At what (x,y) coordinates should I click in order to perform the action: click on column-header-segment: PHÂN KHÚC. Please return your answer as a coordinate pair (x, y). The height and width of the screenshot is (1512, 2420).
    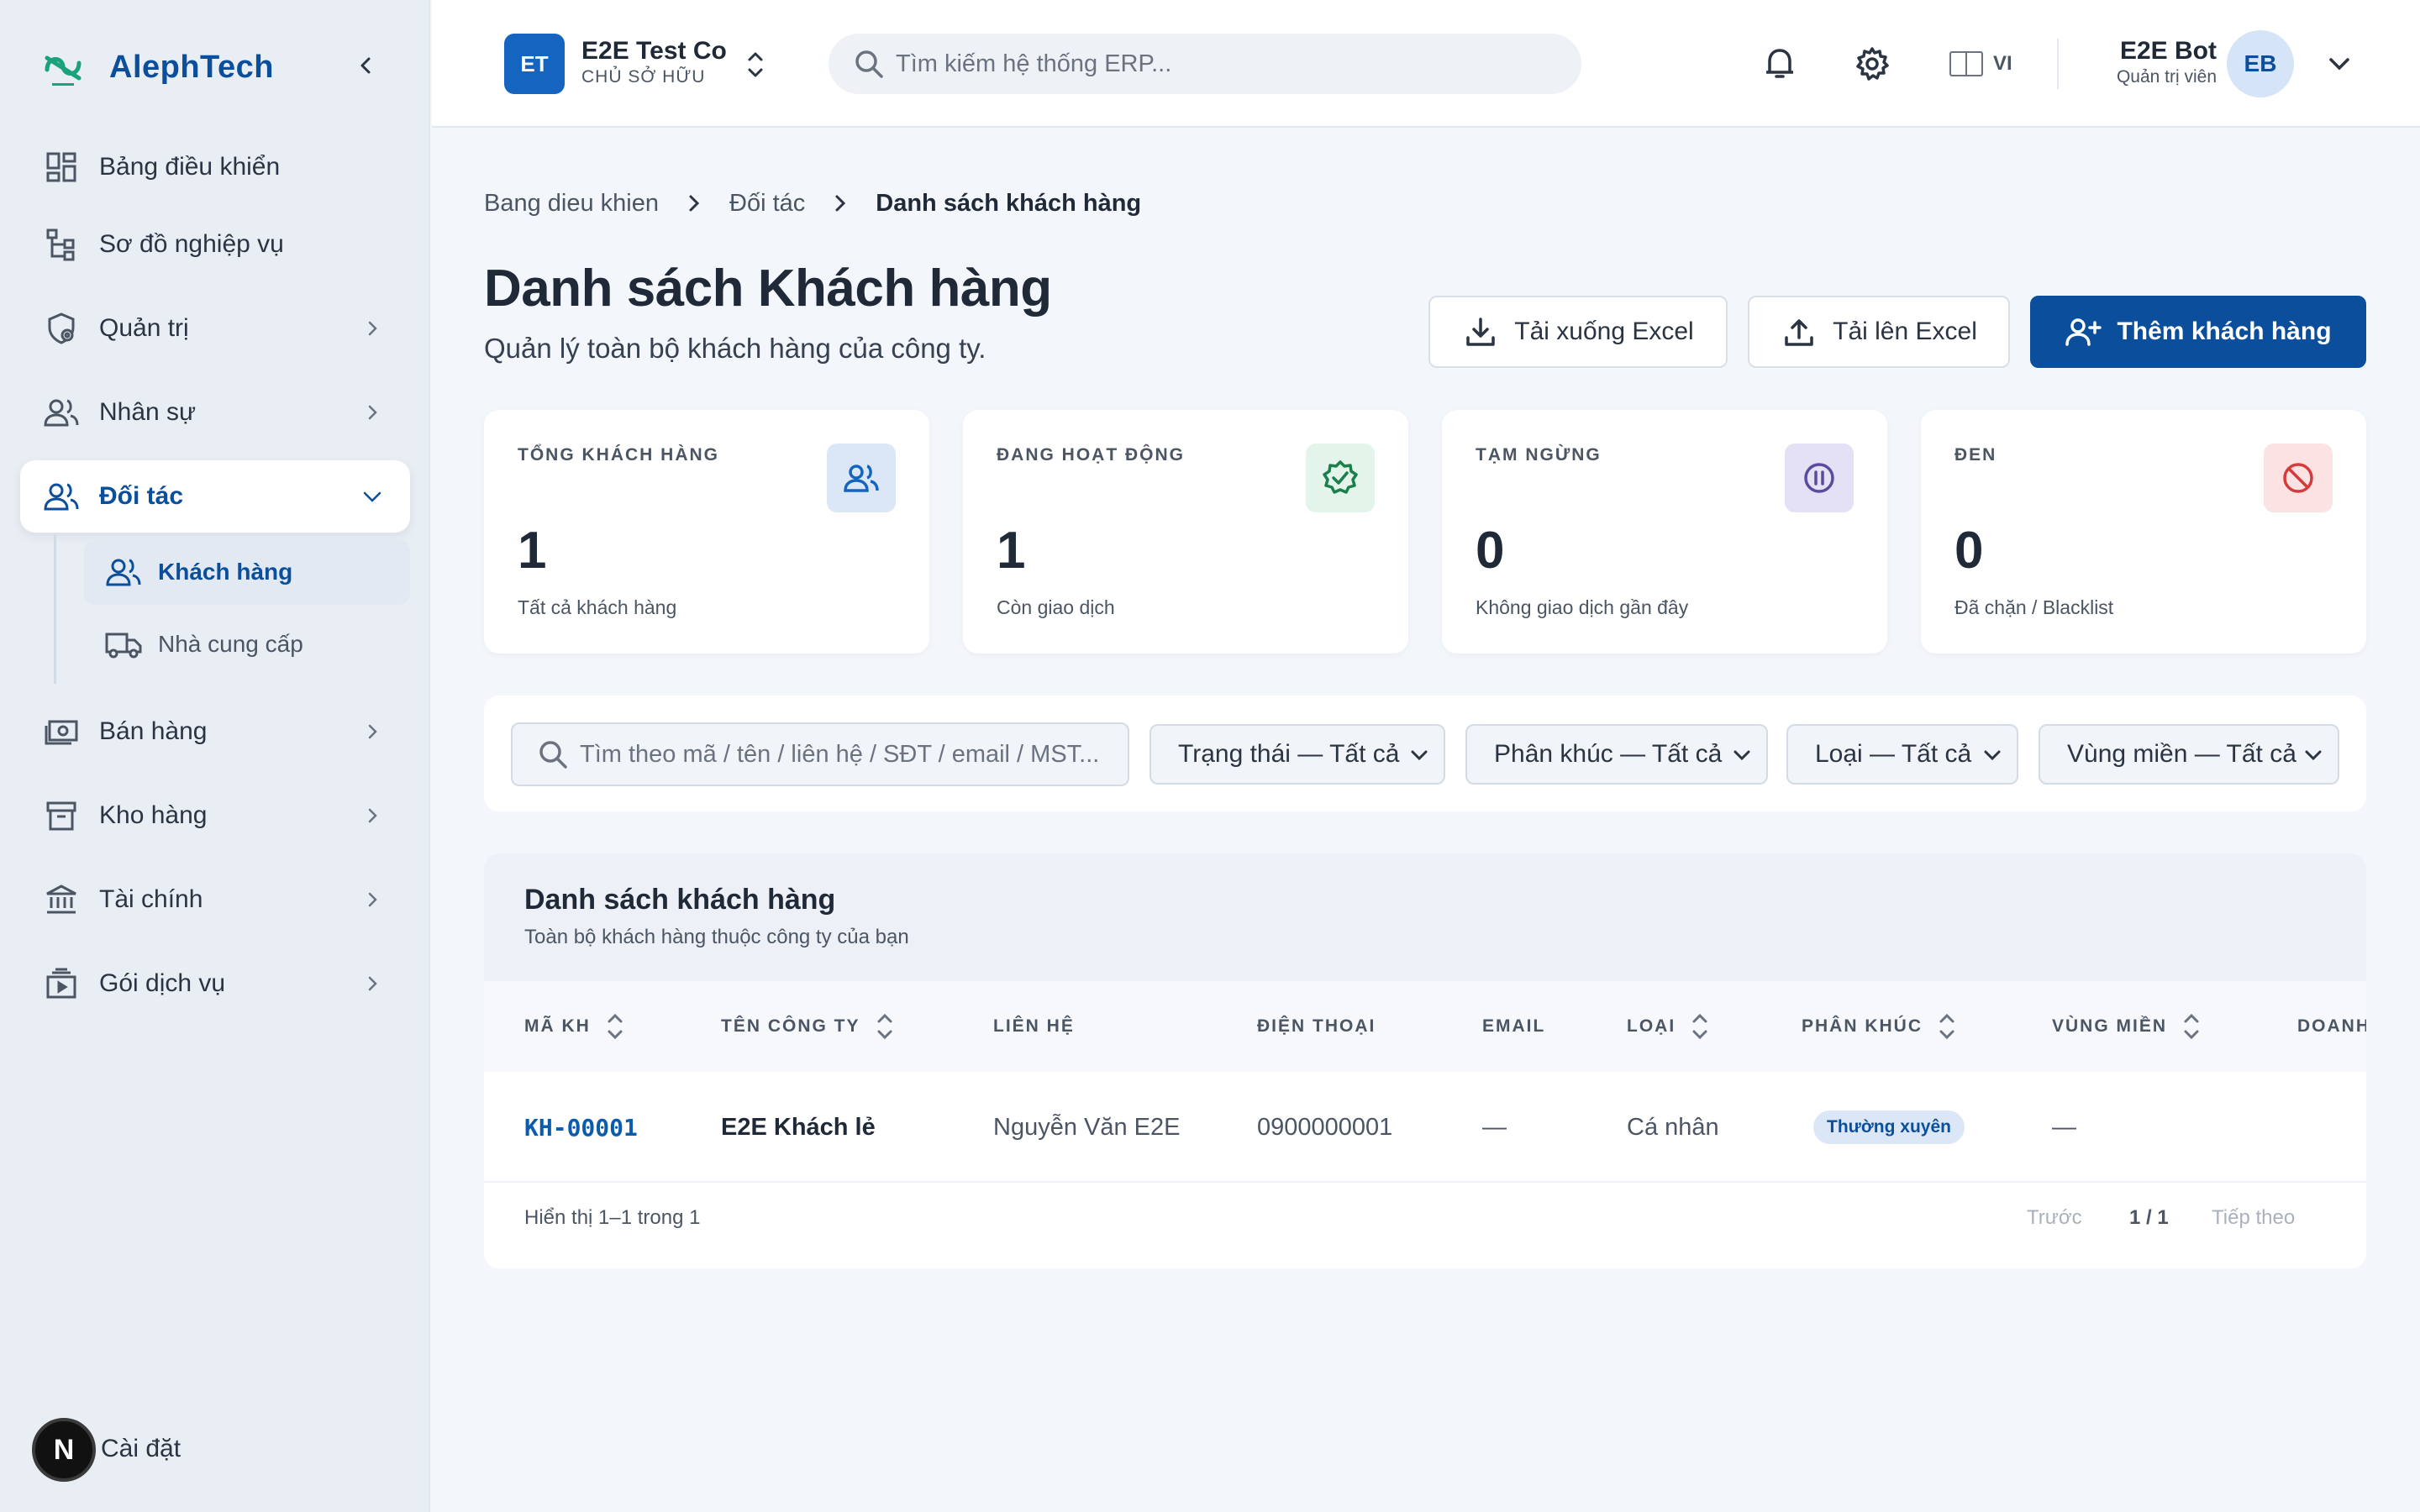
    Looking at the image, I should click on (1879, 1026).